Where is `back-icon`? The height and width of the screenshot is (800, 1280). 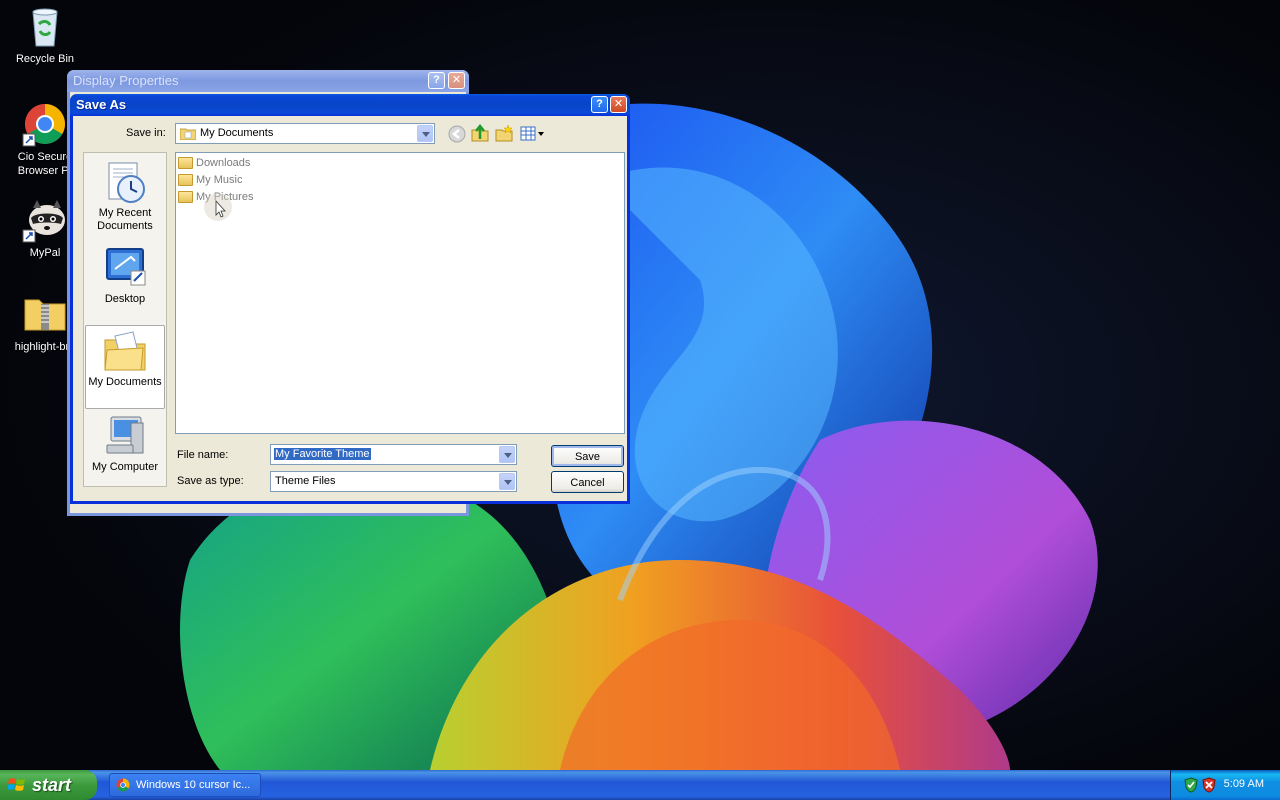 back-icon is located at coordinates (457, 134).